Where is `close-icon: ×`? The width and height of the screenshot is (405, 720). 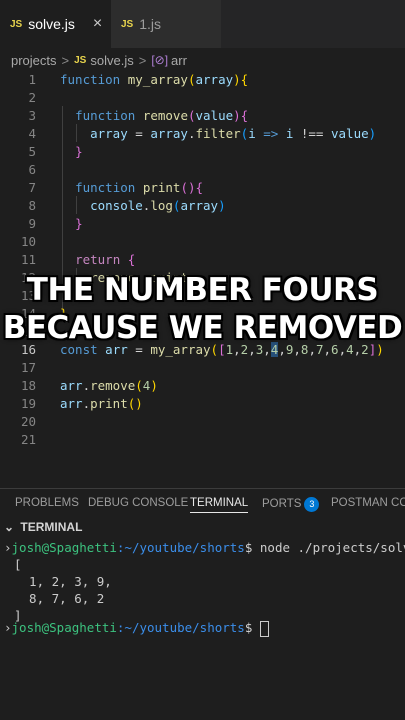 close-icon: × is located at coordinates (97, 24).